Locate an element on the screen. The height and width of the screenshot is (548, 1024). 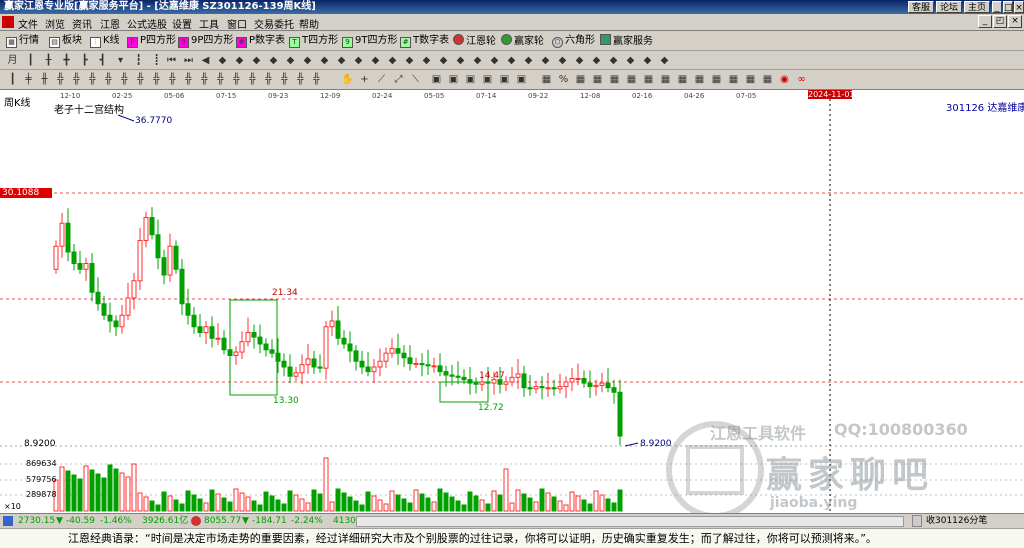
bar-chart-icon: ┃ is located at coordinates (30, 60).